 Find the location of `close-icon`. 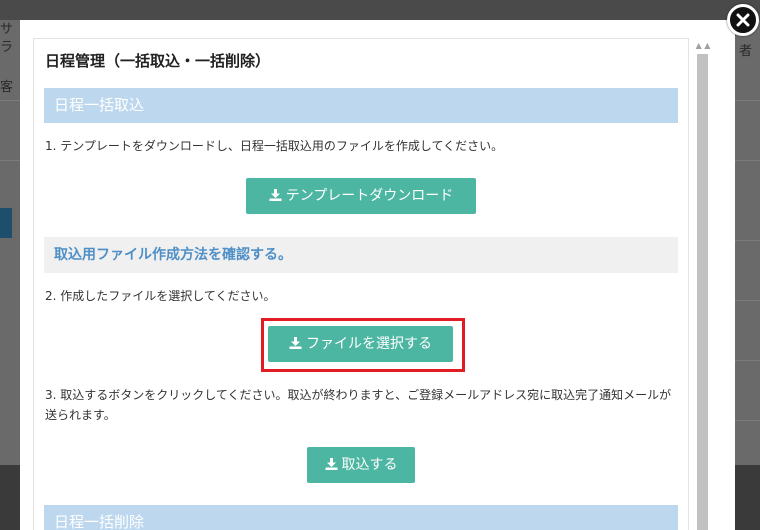

close-icon is located at coordinates (743, 20).